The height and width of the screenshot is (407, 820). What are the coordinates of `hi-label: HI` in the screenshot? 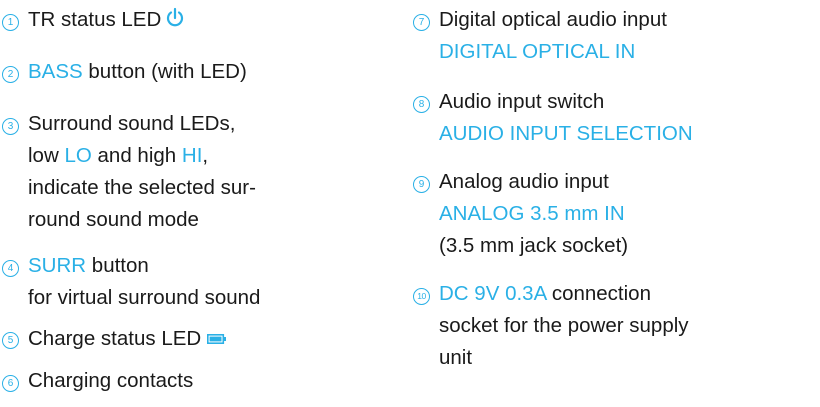 It's located at (192, 155).